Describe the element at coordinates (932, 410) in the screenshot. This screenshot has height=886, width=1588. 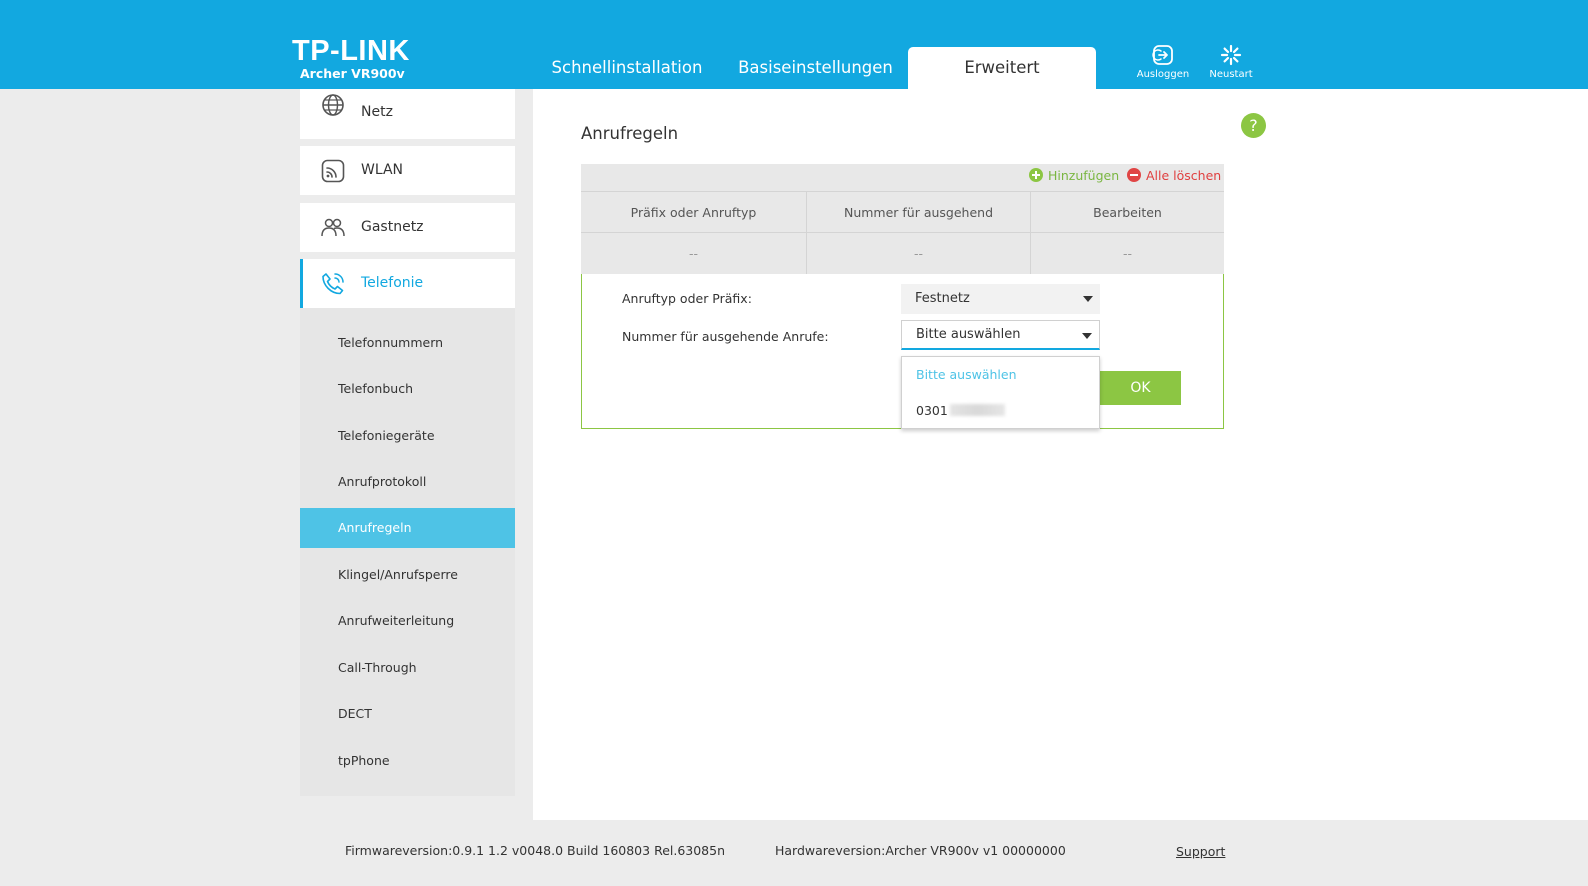
I see `dropdown-option-label: 0301` at that location.